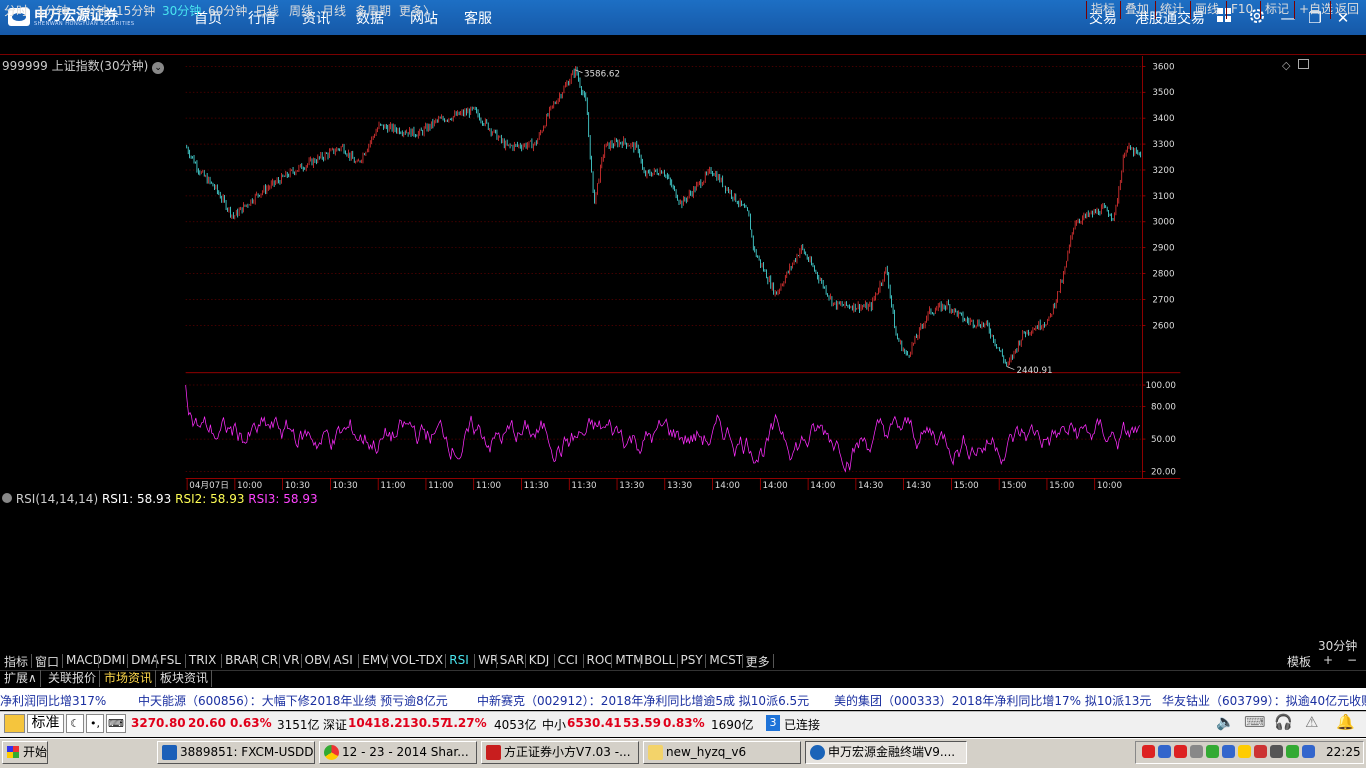  What do you see at coordinates (84, 660) in the screenshot?
I see `index-tab: MACD` at bounding box center [84, 660].